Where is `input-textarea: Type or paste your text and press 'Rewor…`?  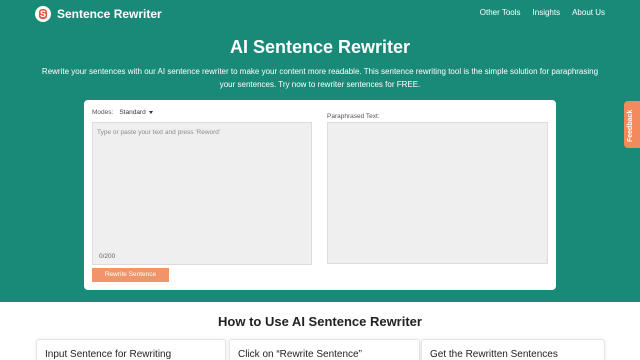
input-textarea: Type or paste your text and press 'Rewor… is located at coordinates (202, 193).